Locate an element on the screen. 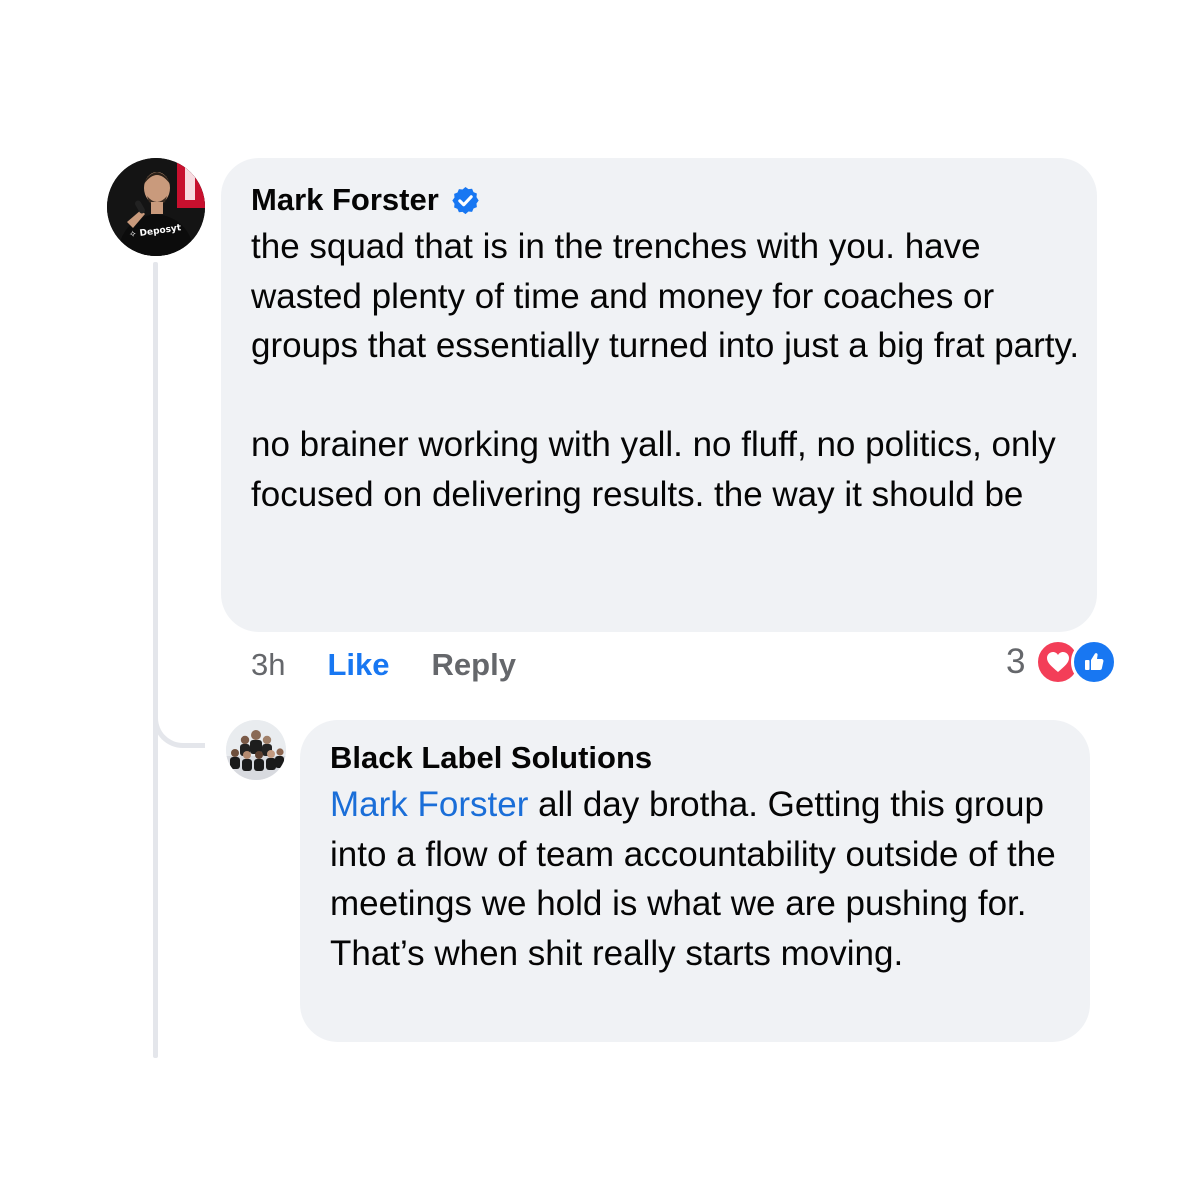 The image size is (1200, 1200). avatar-black-label-solutions is located at coordinates (256, 750).